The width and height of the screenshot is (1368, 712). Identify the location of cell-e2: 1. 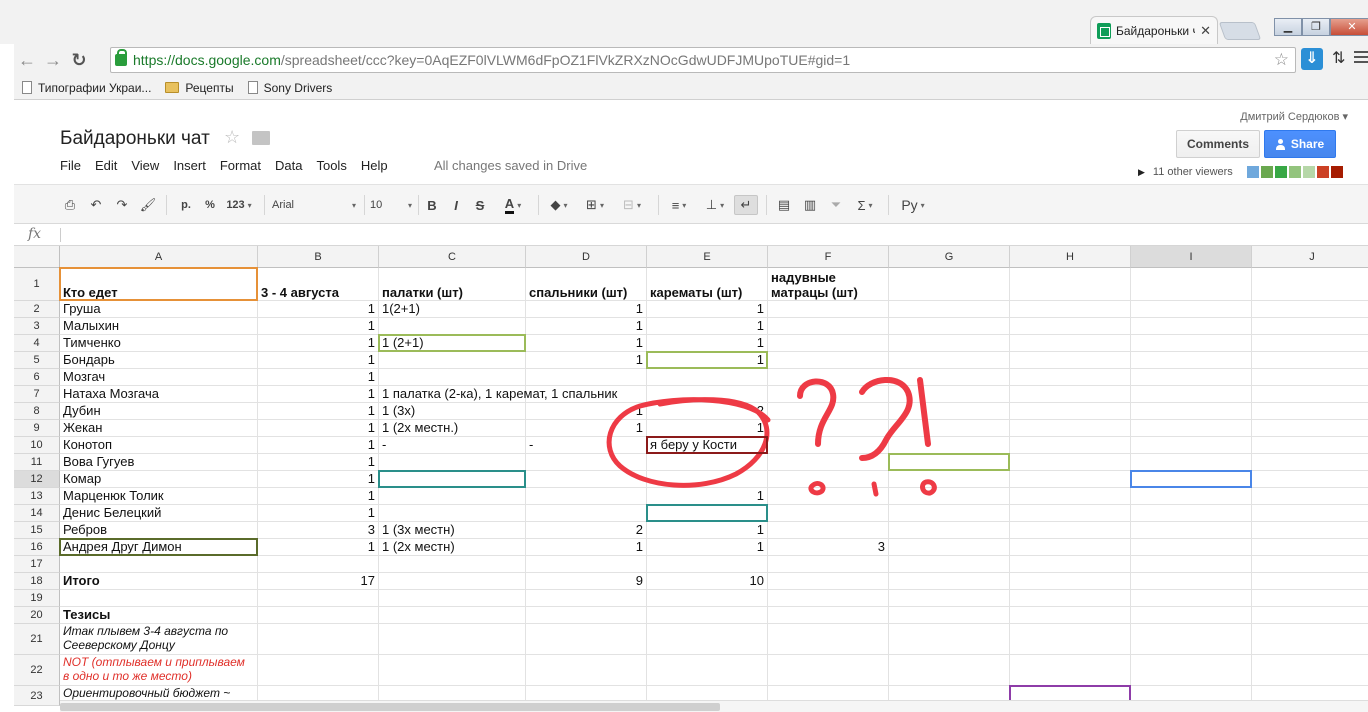
(707, 309).